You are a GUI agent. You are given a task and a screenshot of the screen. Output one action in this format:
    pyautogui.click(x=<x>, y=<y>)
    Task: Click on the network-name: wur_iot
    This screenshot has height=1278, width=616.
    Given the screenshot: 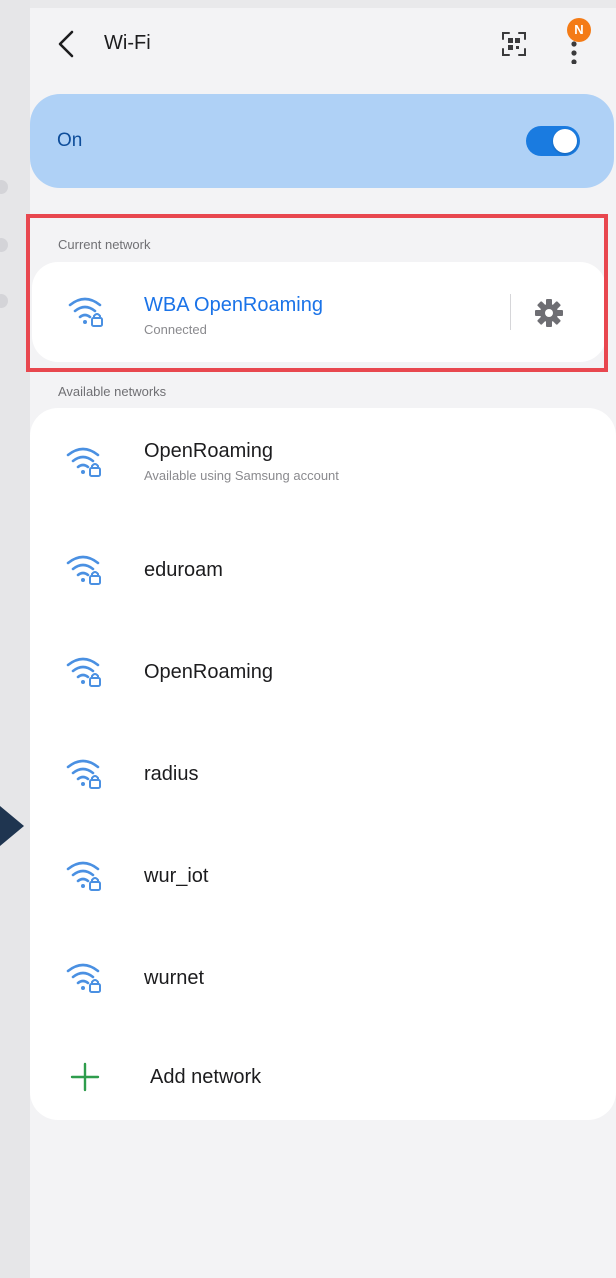 What is the action you would take?
    pyautogui.click(x=176, y=876)
    